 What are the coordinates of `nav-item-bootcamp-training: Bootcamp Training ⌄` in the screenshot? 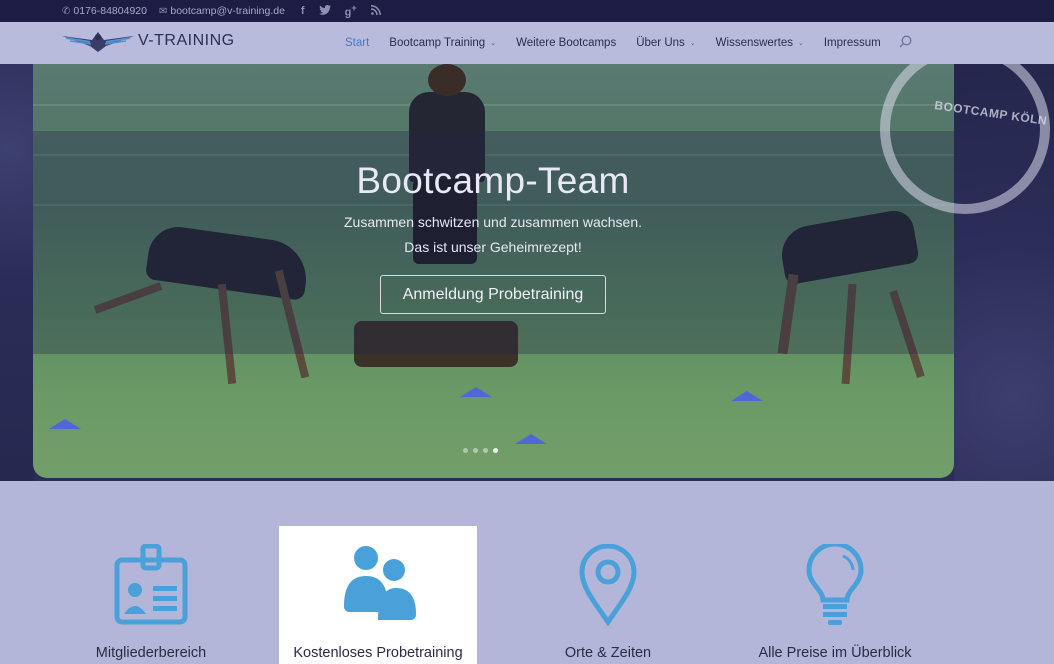 It's located at (442, 43).